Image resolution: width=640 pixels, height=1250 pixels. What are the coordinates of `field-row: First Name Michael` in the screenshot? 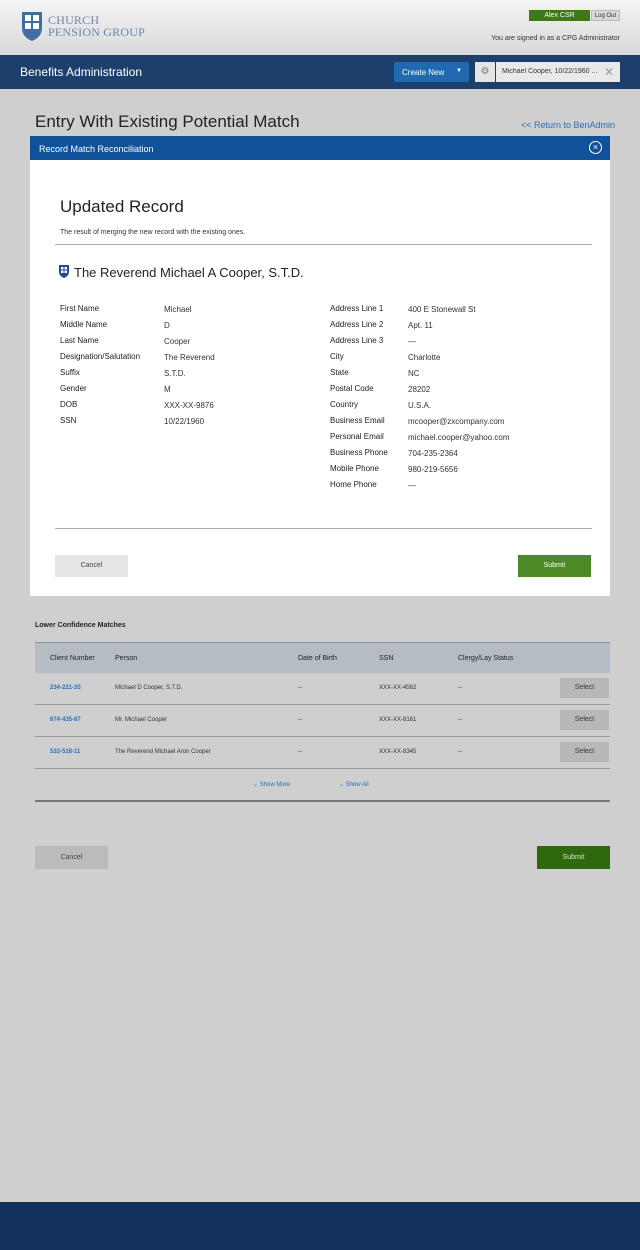 It's located at (137, 312).